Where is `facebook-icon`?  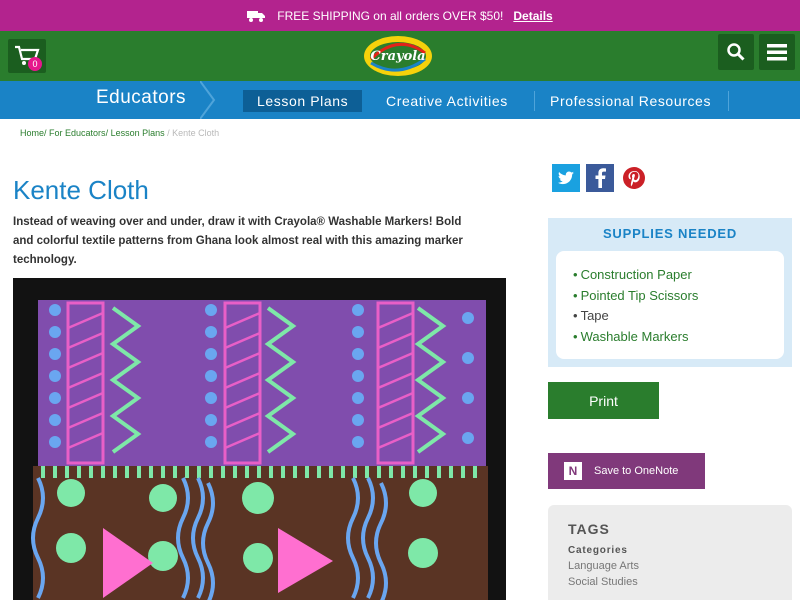 facebook-icon is located at coordinates (600, 178).